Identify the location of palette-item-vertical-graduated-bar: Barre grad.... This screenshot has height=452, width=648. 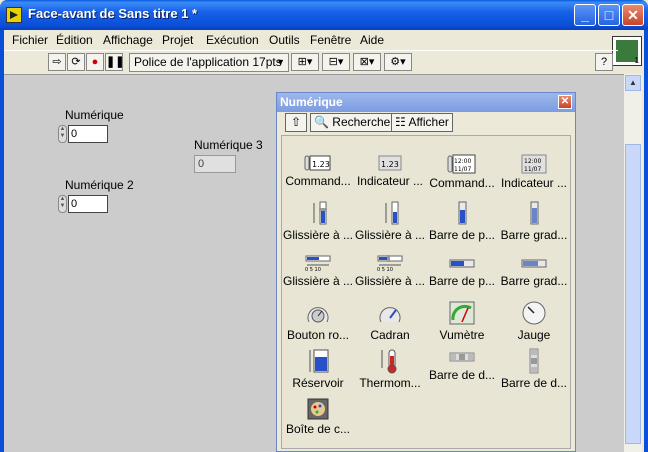
(534, 221).